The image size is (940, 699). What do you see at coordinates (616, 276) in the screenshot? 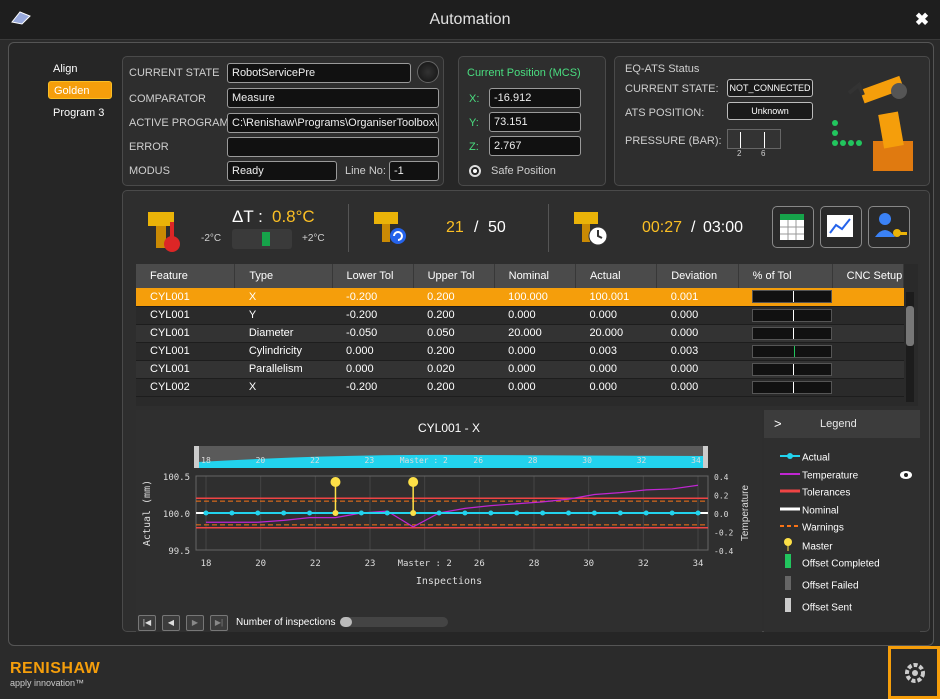
I see `table-header: Actual` at bounding box center [616, 276].